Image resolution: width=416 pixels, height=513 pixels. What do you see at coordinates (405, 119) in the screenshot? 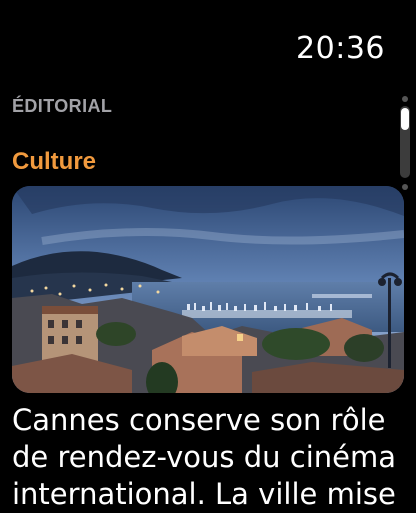
I see `scroll-thumb` at bounding box center [405, 119].